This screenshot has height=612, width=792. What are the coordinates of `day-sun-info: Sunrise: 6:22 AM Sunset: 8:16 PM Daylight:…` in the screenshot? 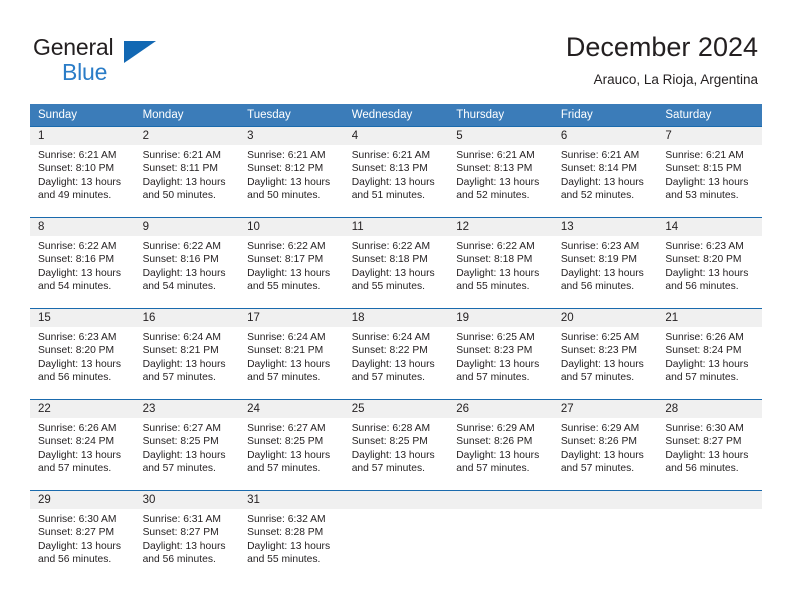 It's located at (187, 265).